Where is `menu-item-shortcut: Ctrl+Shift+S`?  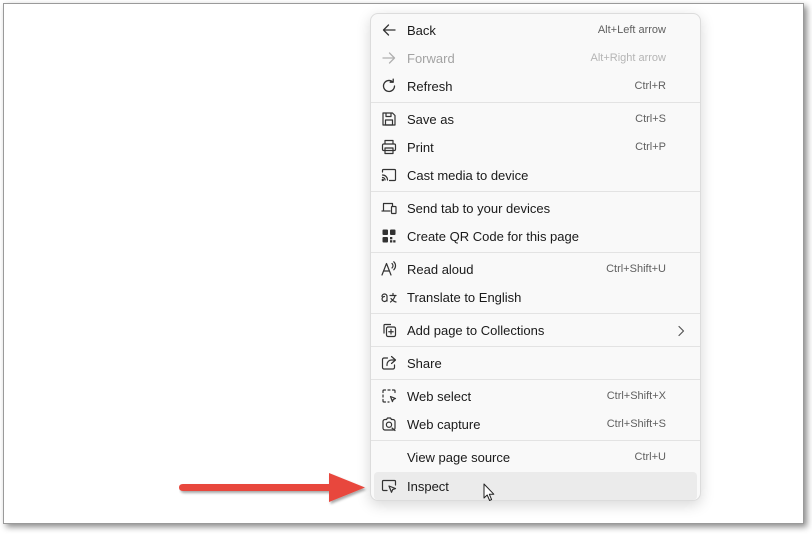 menu-item-shortcut: Ctrl+Shift+S is located at coordinates (636, 424).